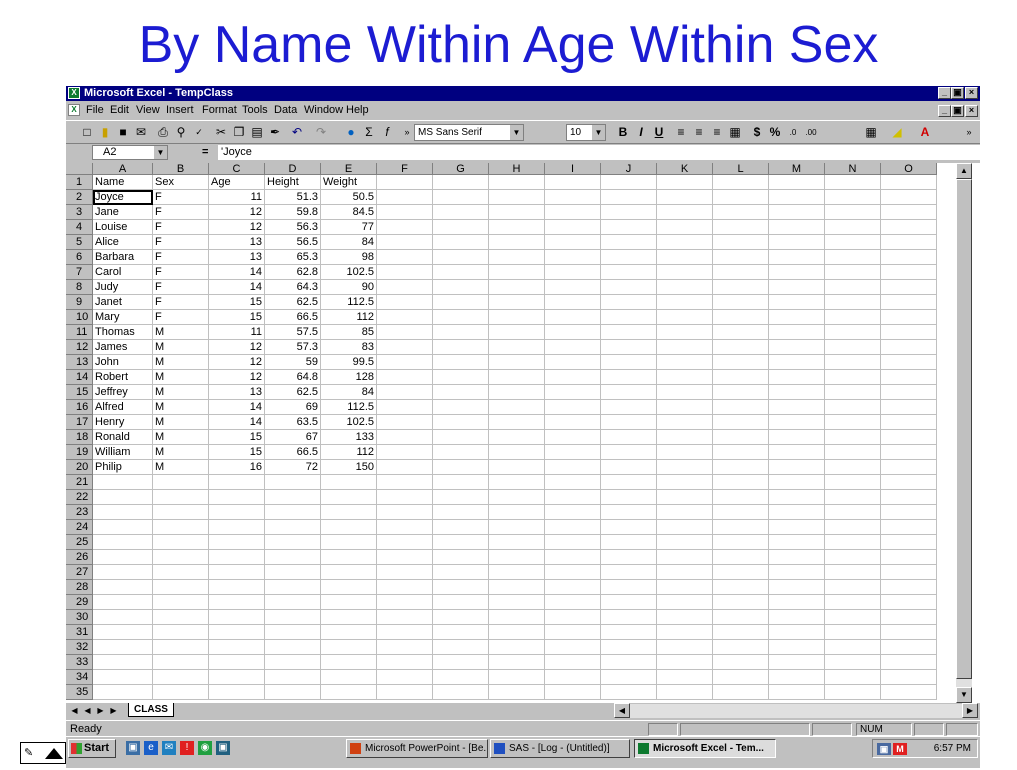 The height and width of the screenshot is (770, 1017). What do you see at coordinates (181, 169) in the screenshot?
I see `column-header: B` at bounding box center [181, 169].